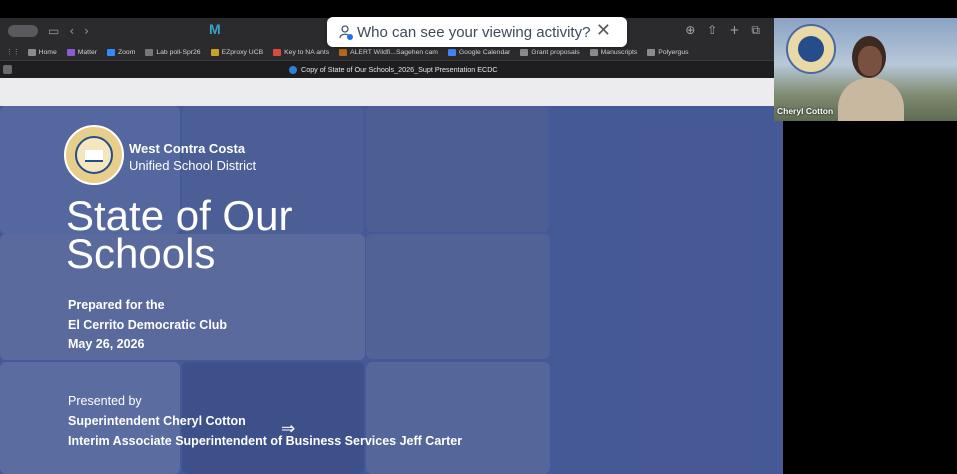  I want to click on participant-video: Cheryl Cotton, so click(865, 69).